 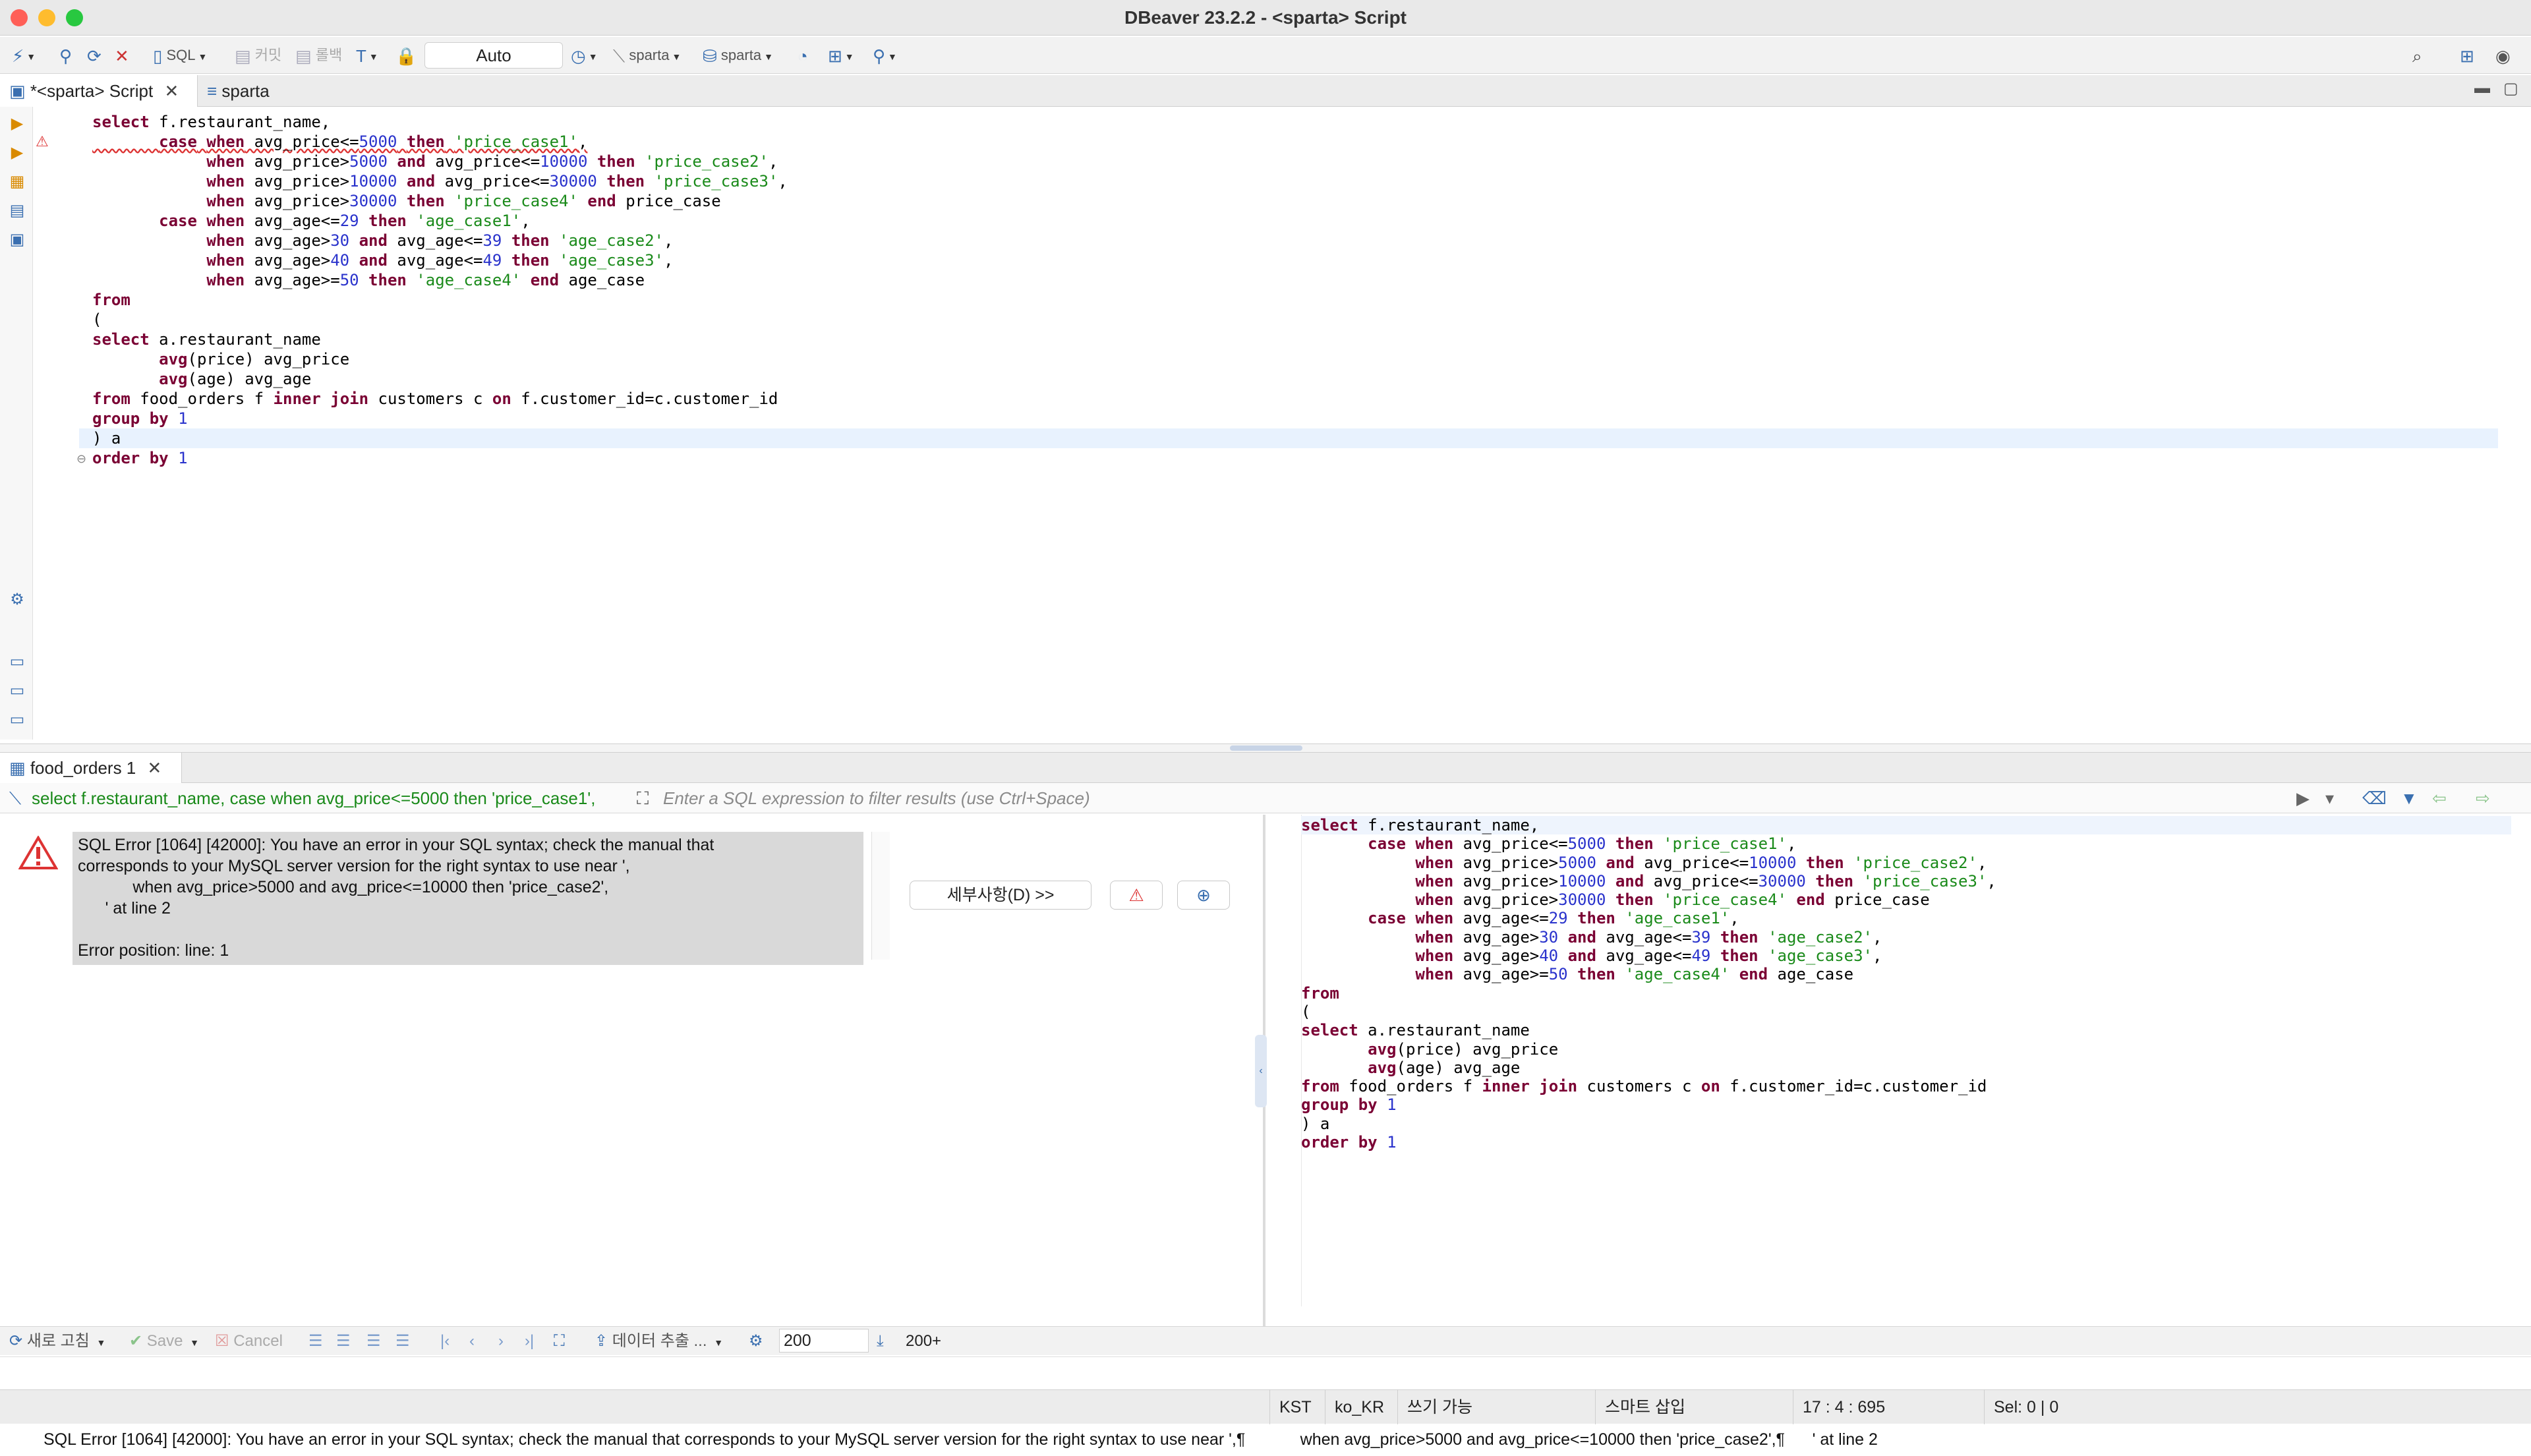 I want to click on er-diagram-button: ⊞ ▼, so click(x=841, y=56).